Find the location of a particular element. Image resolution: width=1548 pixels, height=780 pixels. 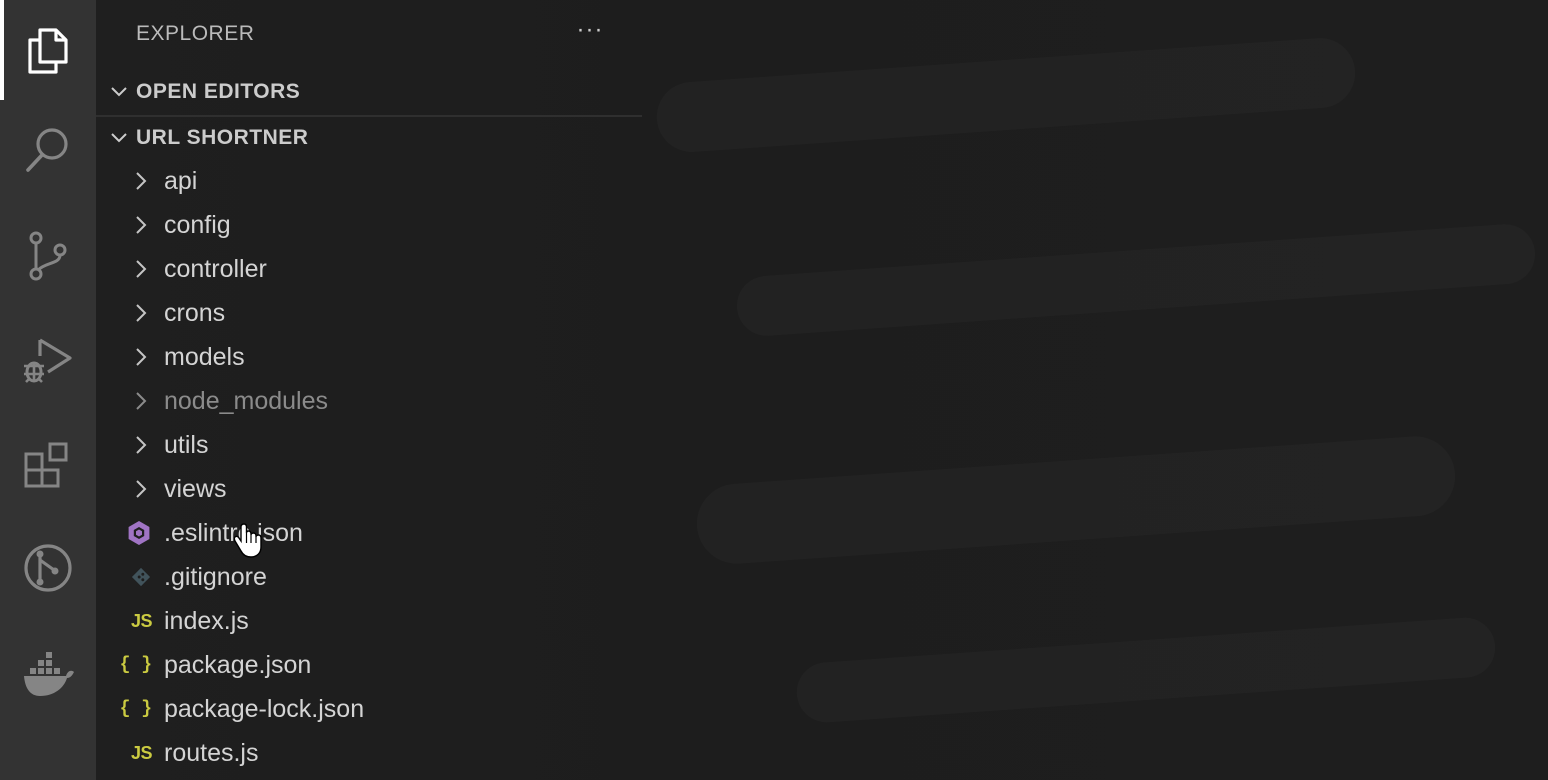

search-activity-button is located at coordinates (48, 150).